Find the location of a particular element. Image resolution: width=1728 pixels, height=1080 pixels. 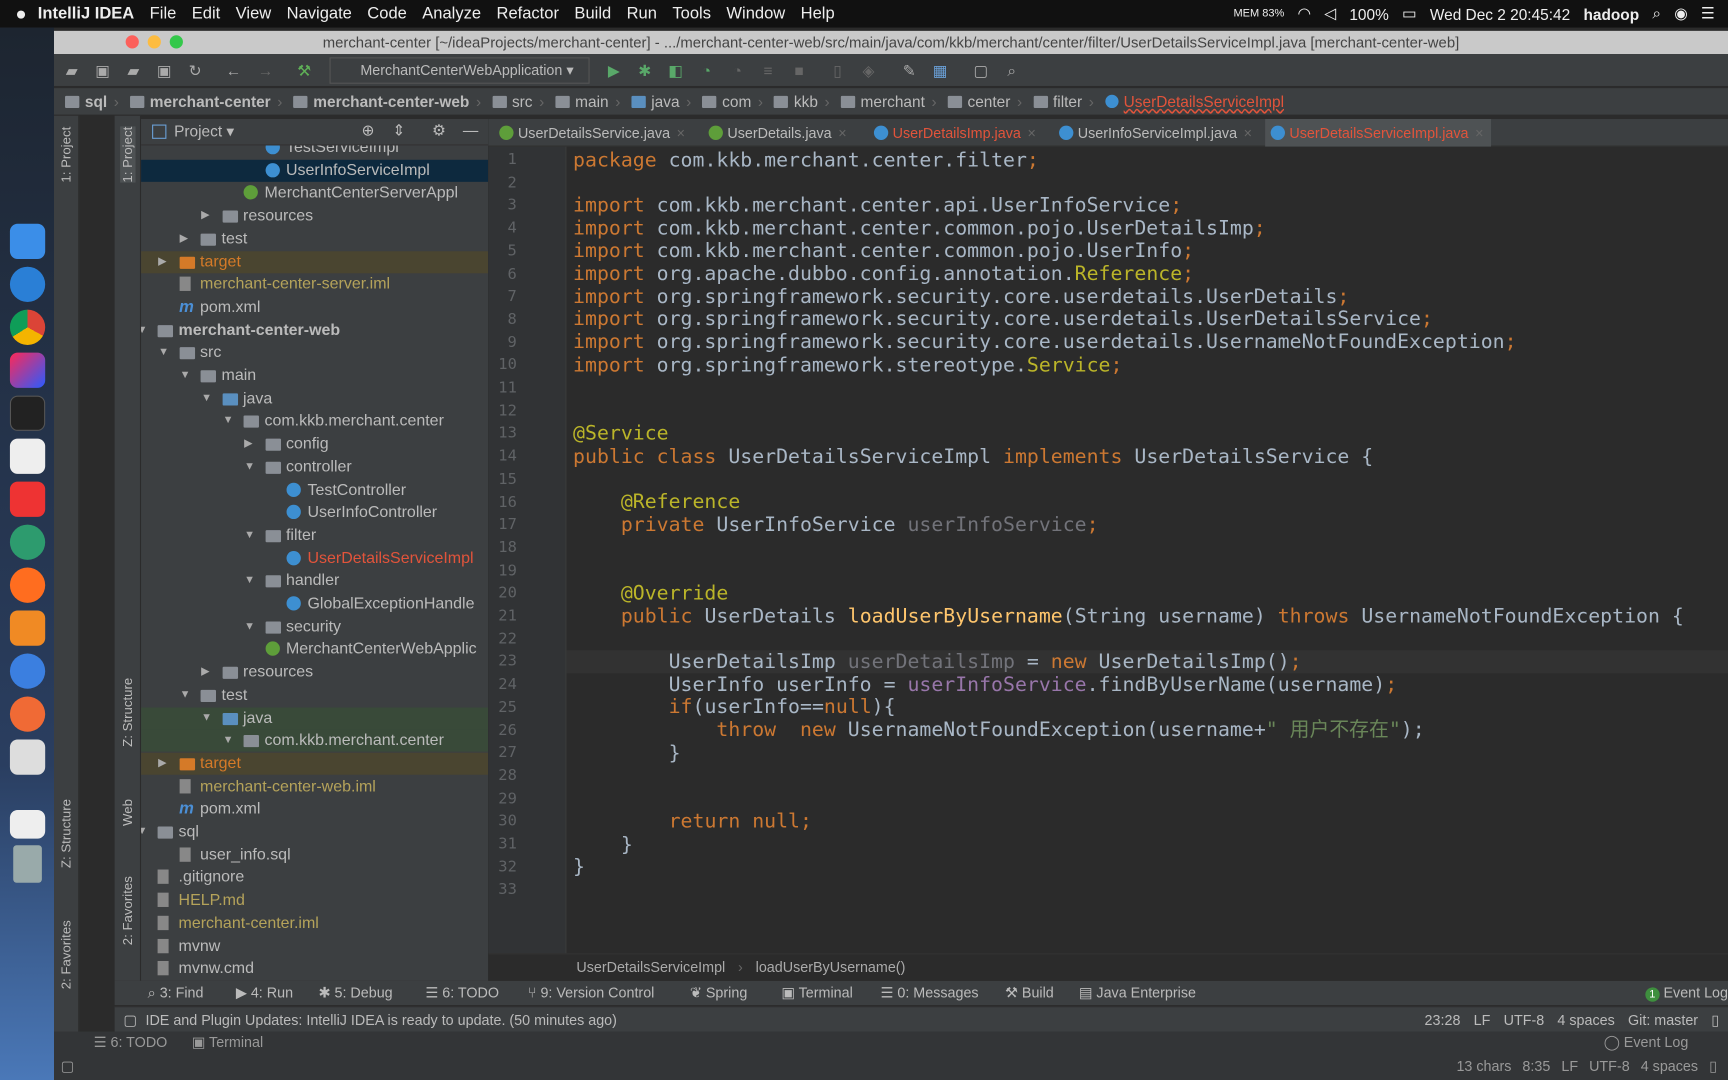

menu-navigate: Navigate is located at coordinates (319, 13).